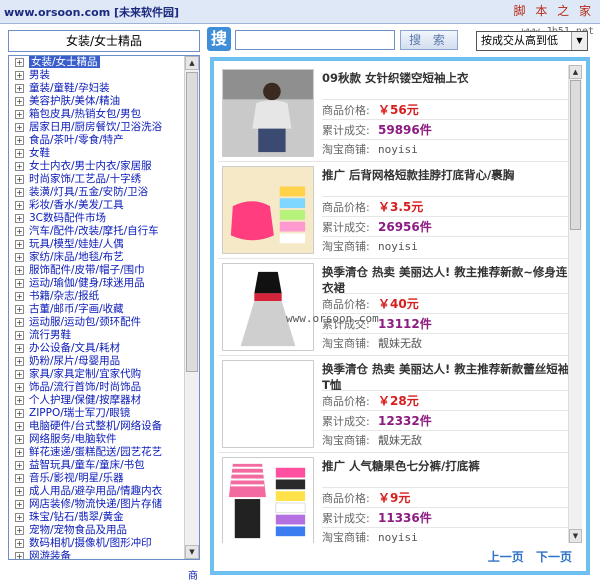 The width and height of the screenshot is (600, 581). What do you see at coordinates (97, 62) in the screenshot?
I see `tree-item: + 女装/女士精品` at bounding box center [97, 62].